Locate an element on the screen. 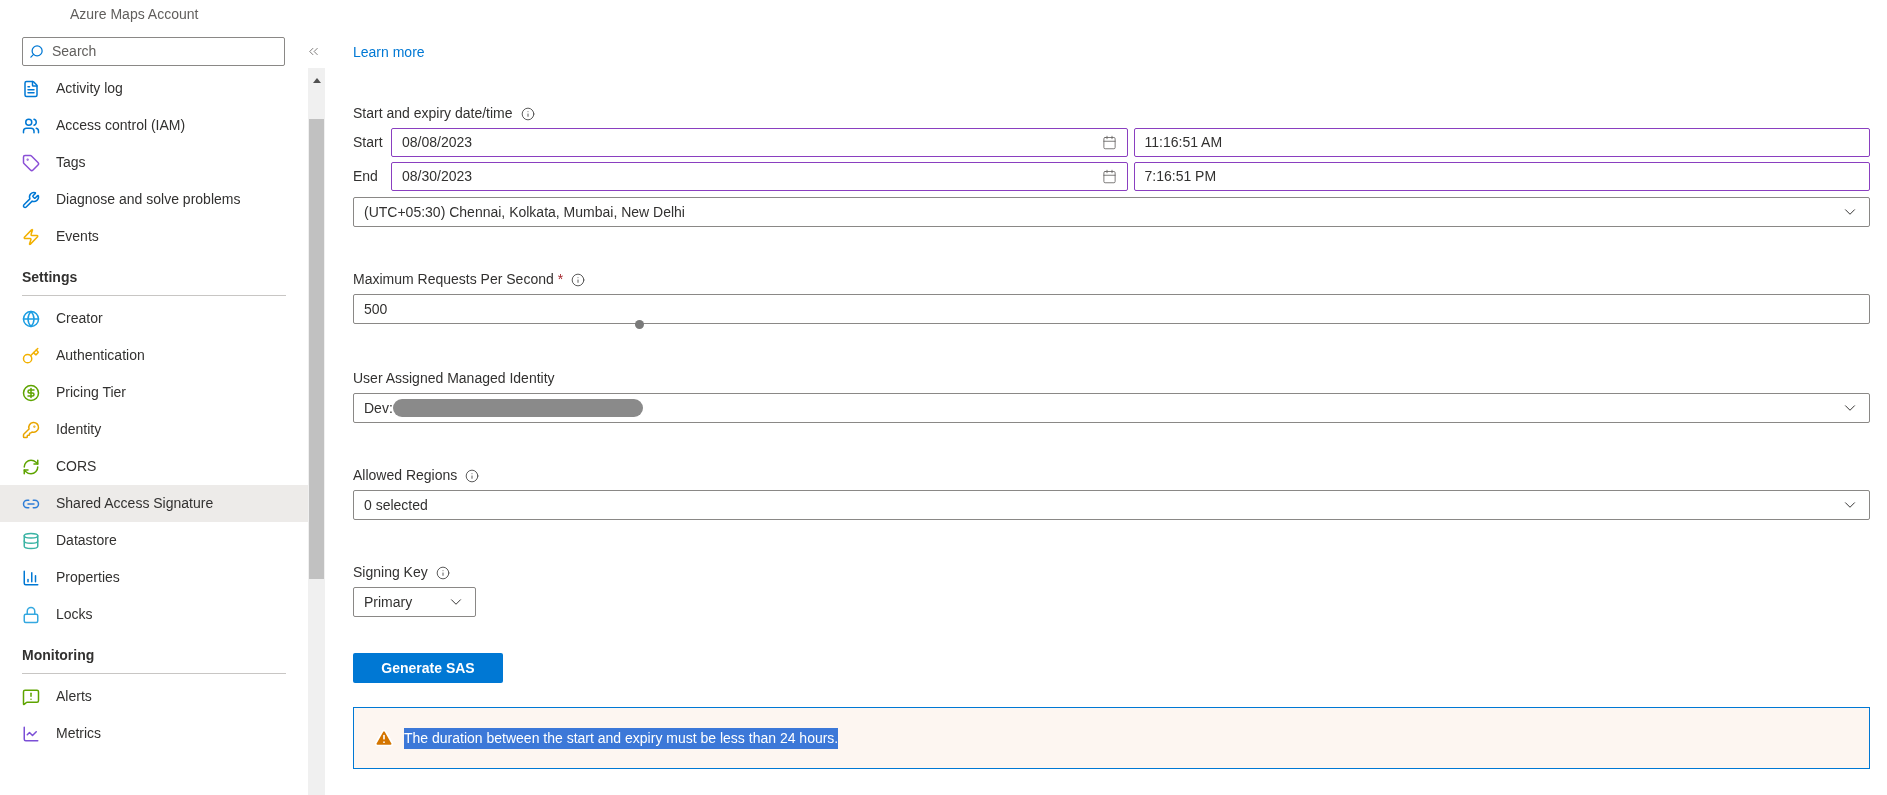 Image resolution: width=1887 pixels, height=795 pixels. people-icon is located at coordinates (31, 125).